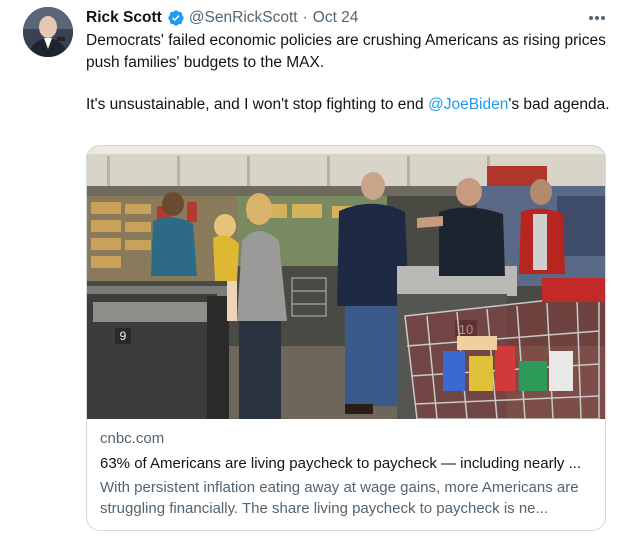  Describe the element at coordinates (176, 18) in the screenshot. I see `verified-badge-icon` at that location.